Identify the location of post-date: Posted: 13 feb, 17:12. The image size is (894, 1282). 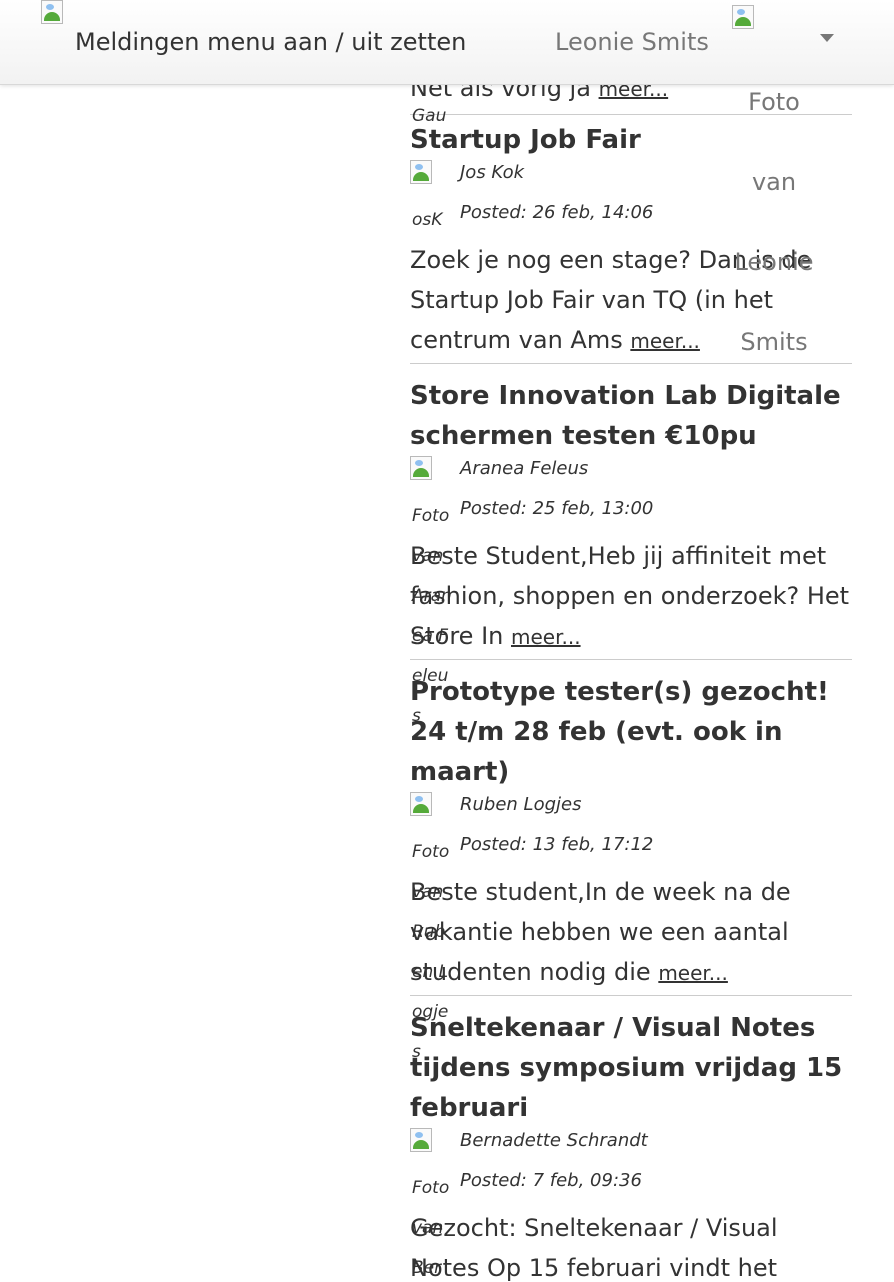
(557, 844).